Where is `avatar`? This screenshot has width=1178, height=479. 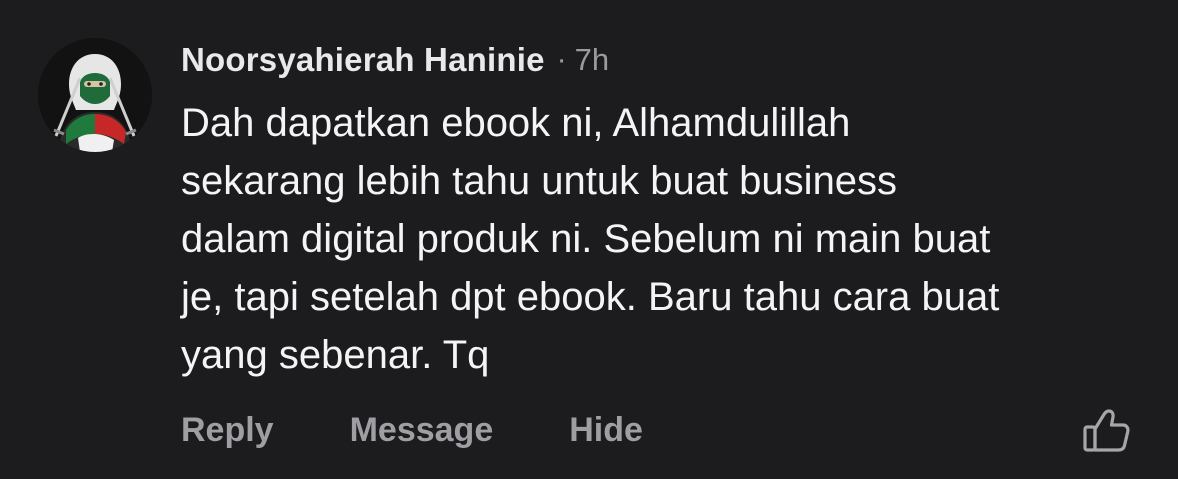
avatar is located at coordinates (95, 95).